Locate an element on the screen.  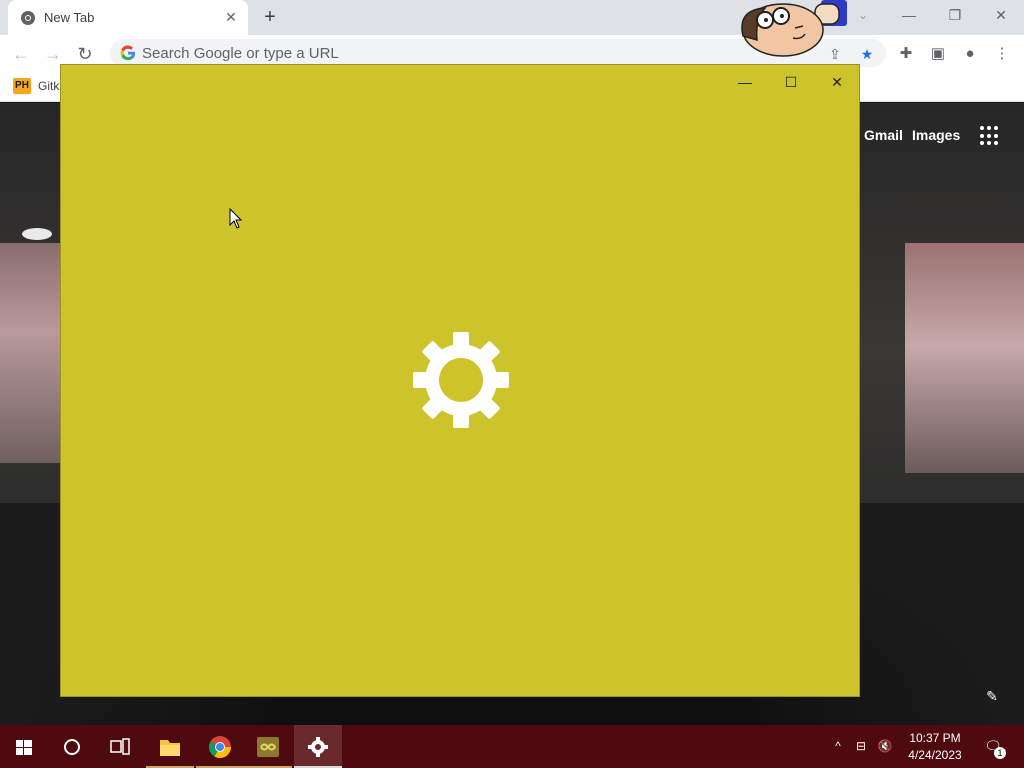
cartoon-face-icon is located at coordinates (794, 28).